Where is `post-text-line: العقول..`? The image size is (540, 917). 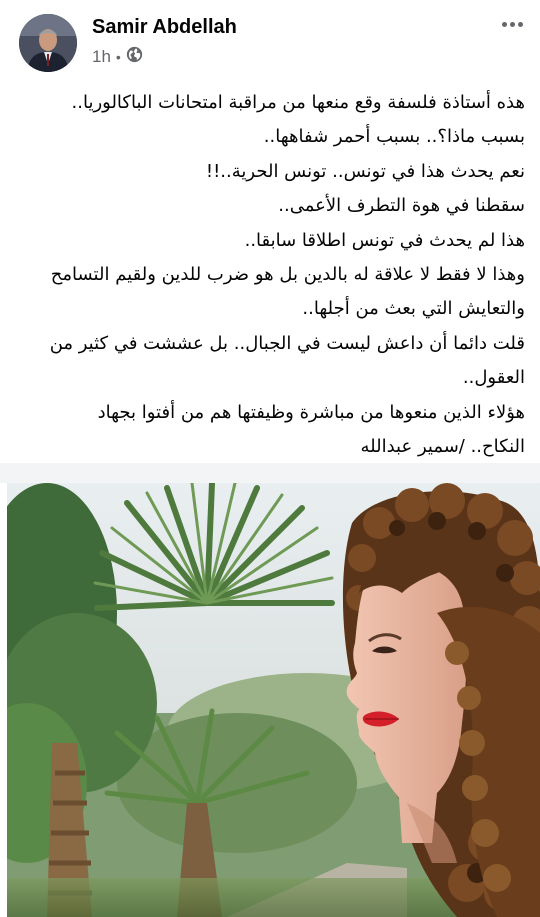
post-text-line: العقول.. is located at coordinates (493, 378).